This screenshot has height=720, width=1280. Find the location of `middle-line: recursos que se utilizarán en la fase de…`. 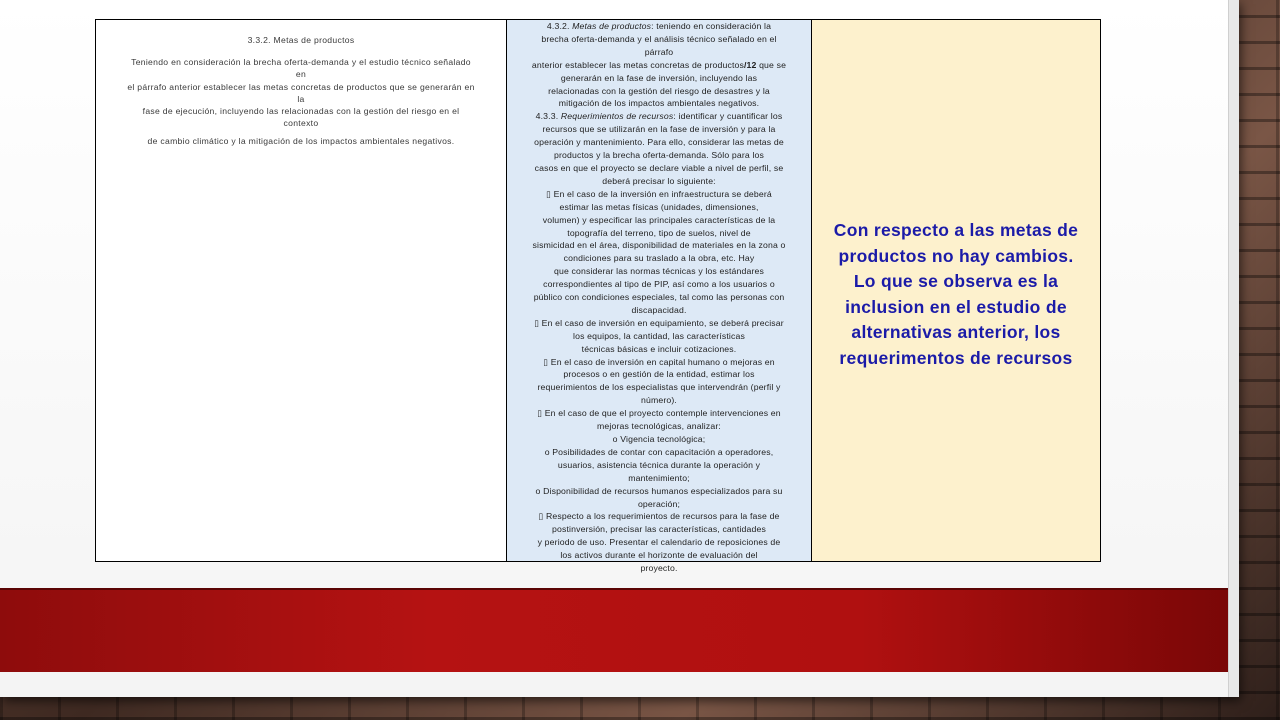

middle-line: recursos que se utilizarán en la fase de… is located at coordinates (659, 129).